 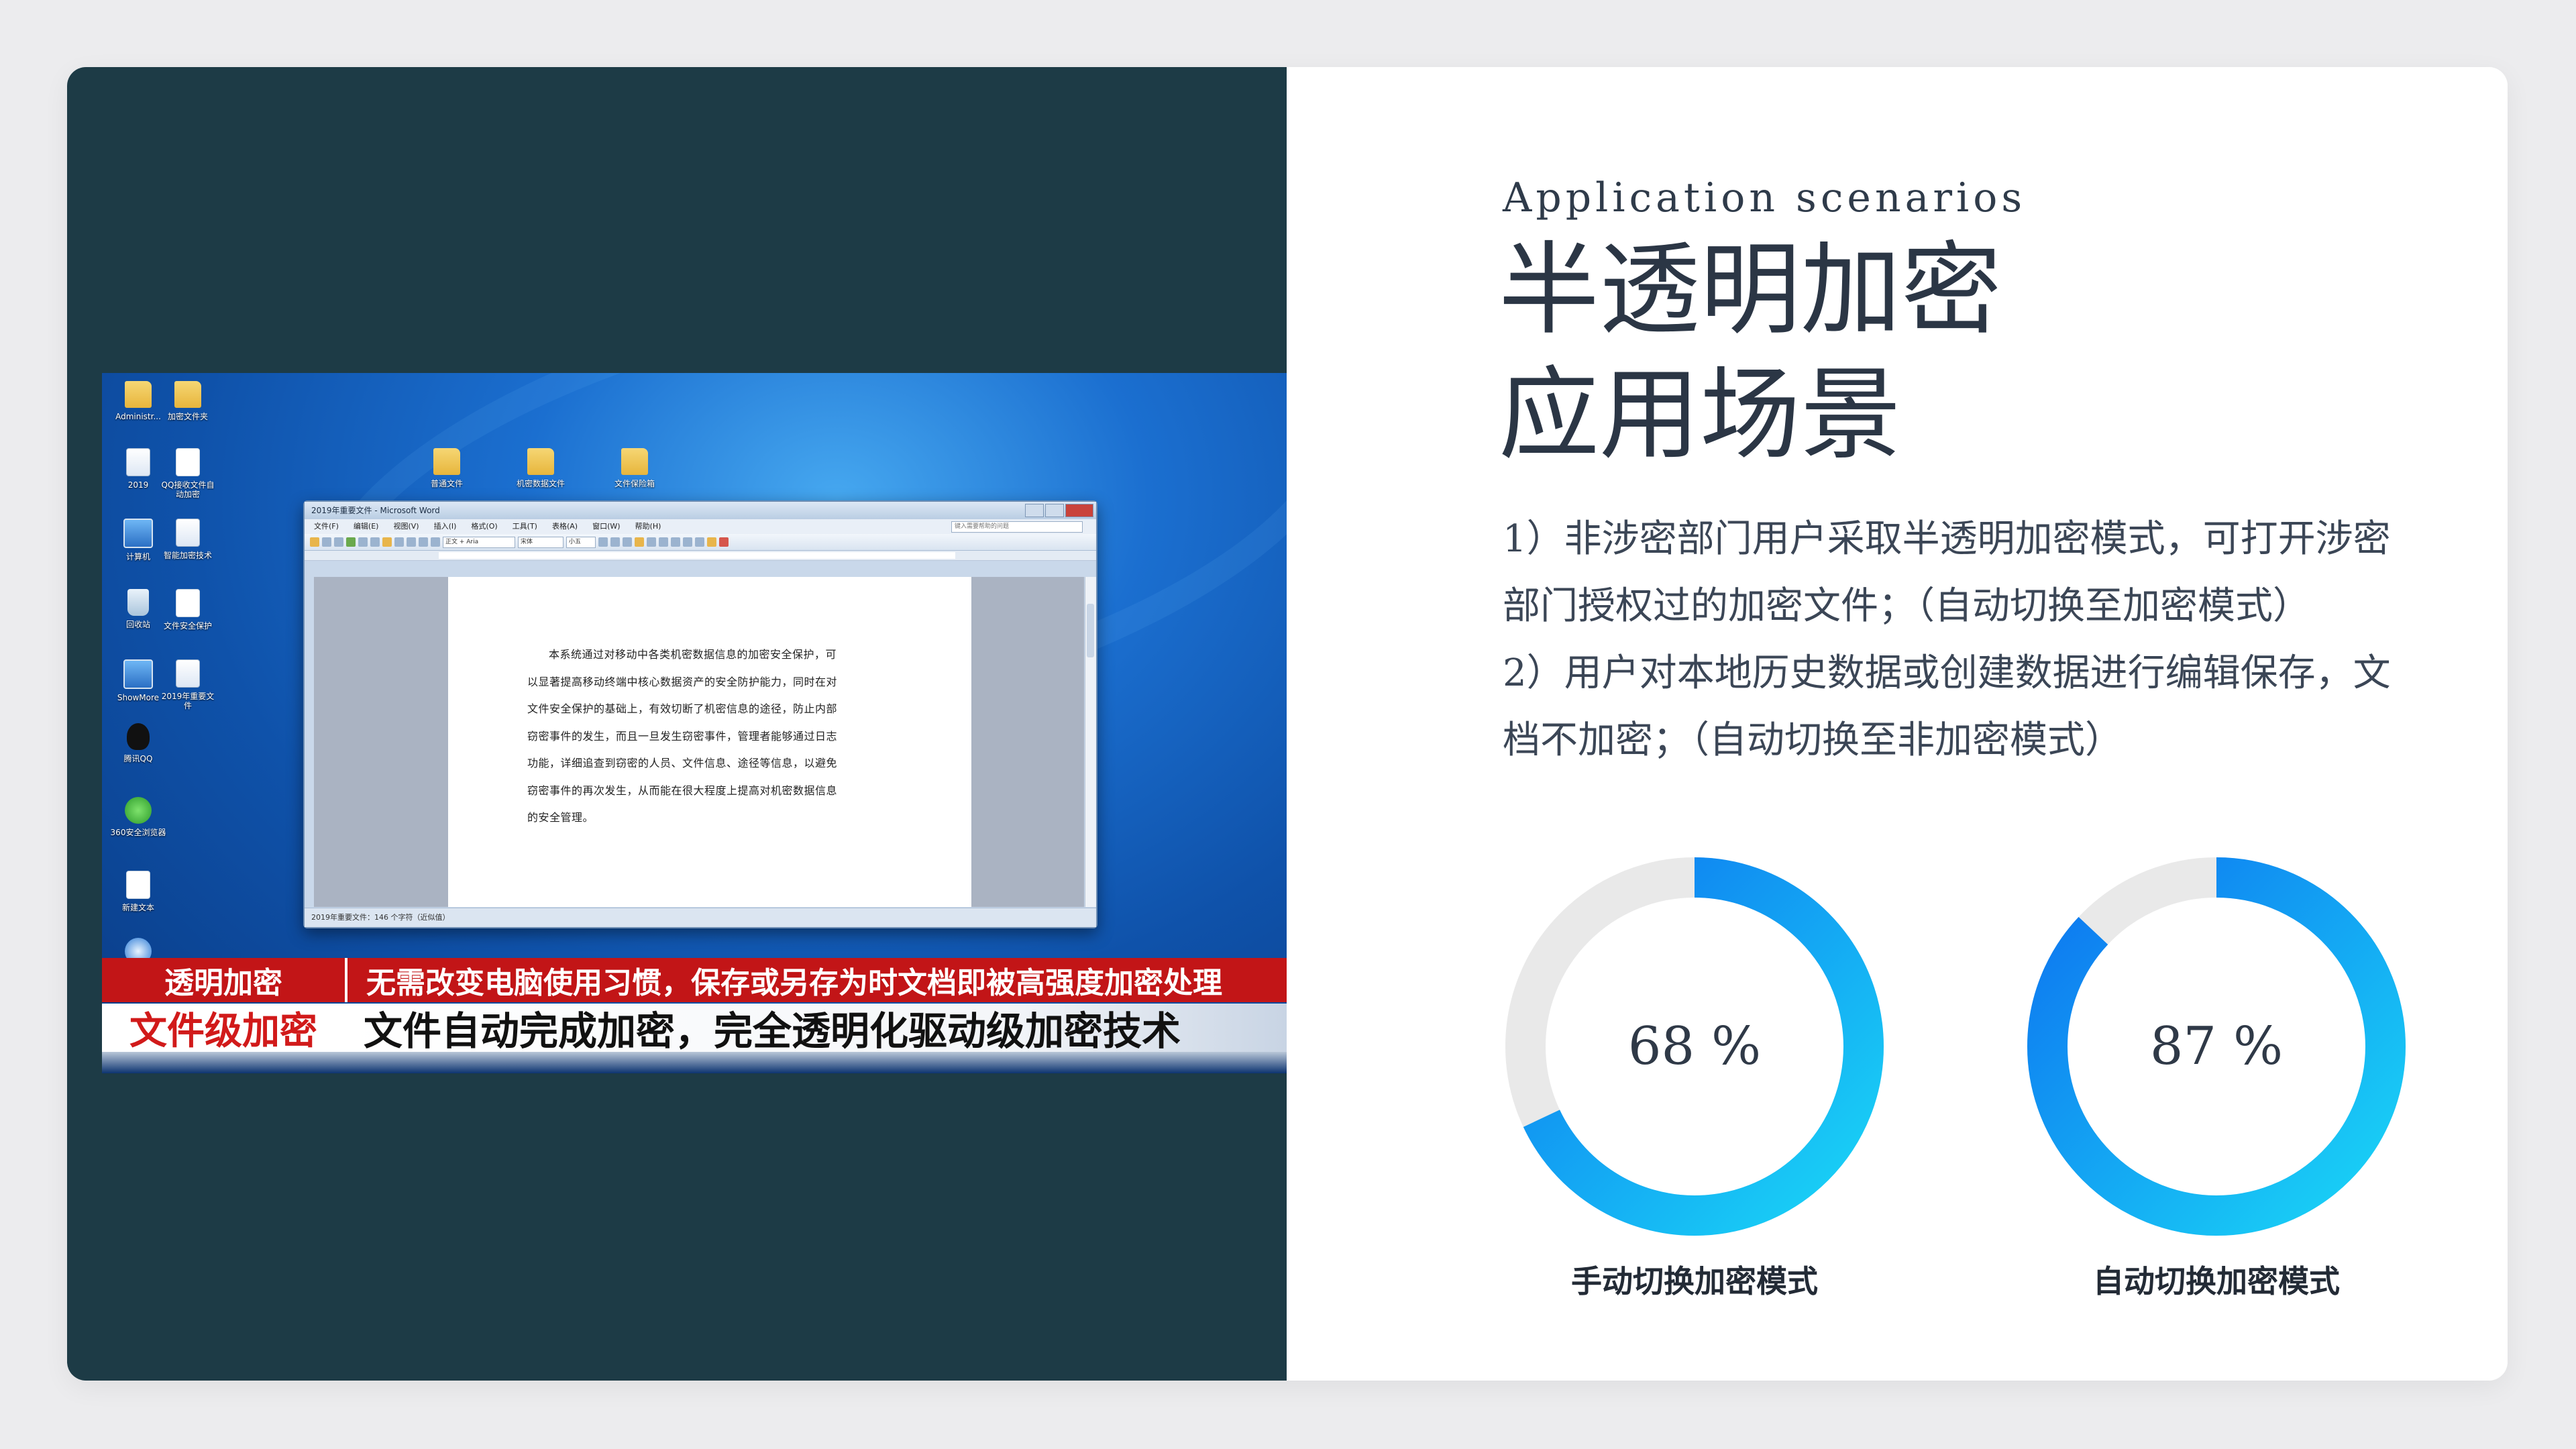 I want to click on desc-line: 部门授权过的加密文件；（自动切换至加密模式）, so click(x=1906, y=606).